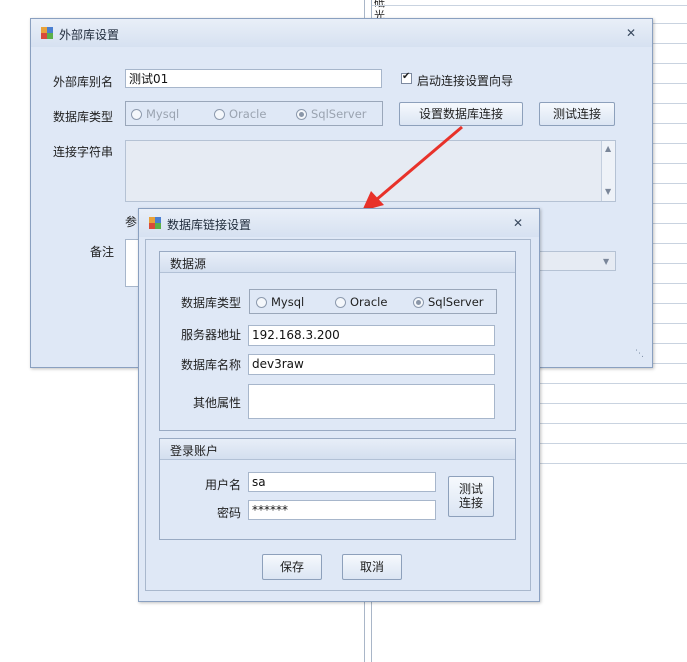  I want to click on dialog-test-connection-button: 测试 连接, so click(471, 496).